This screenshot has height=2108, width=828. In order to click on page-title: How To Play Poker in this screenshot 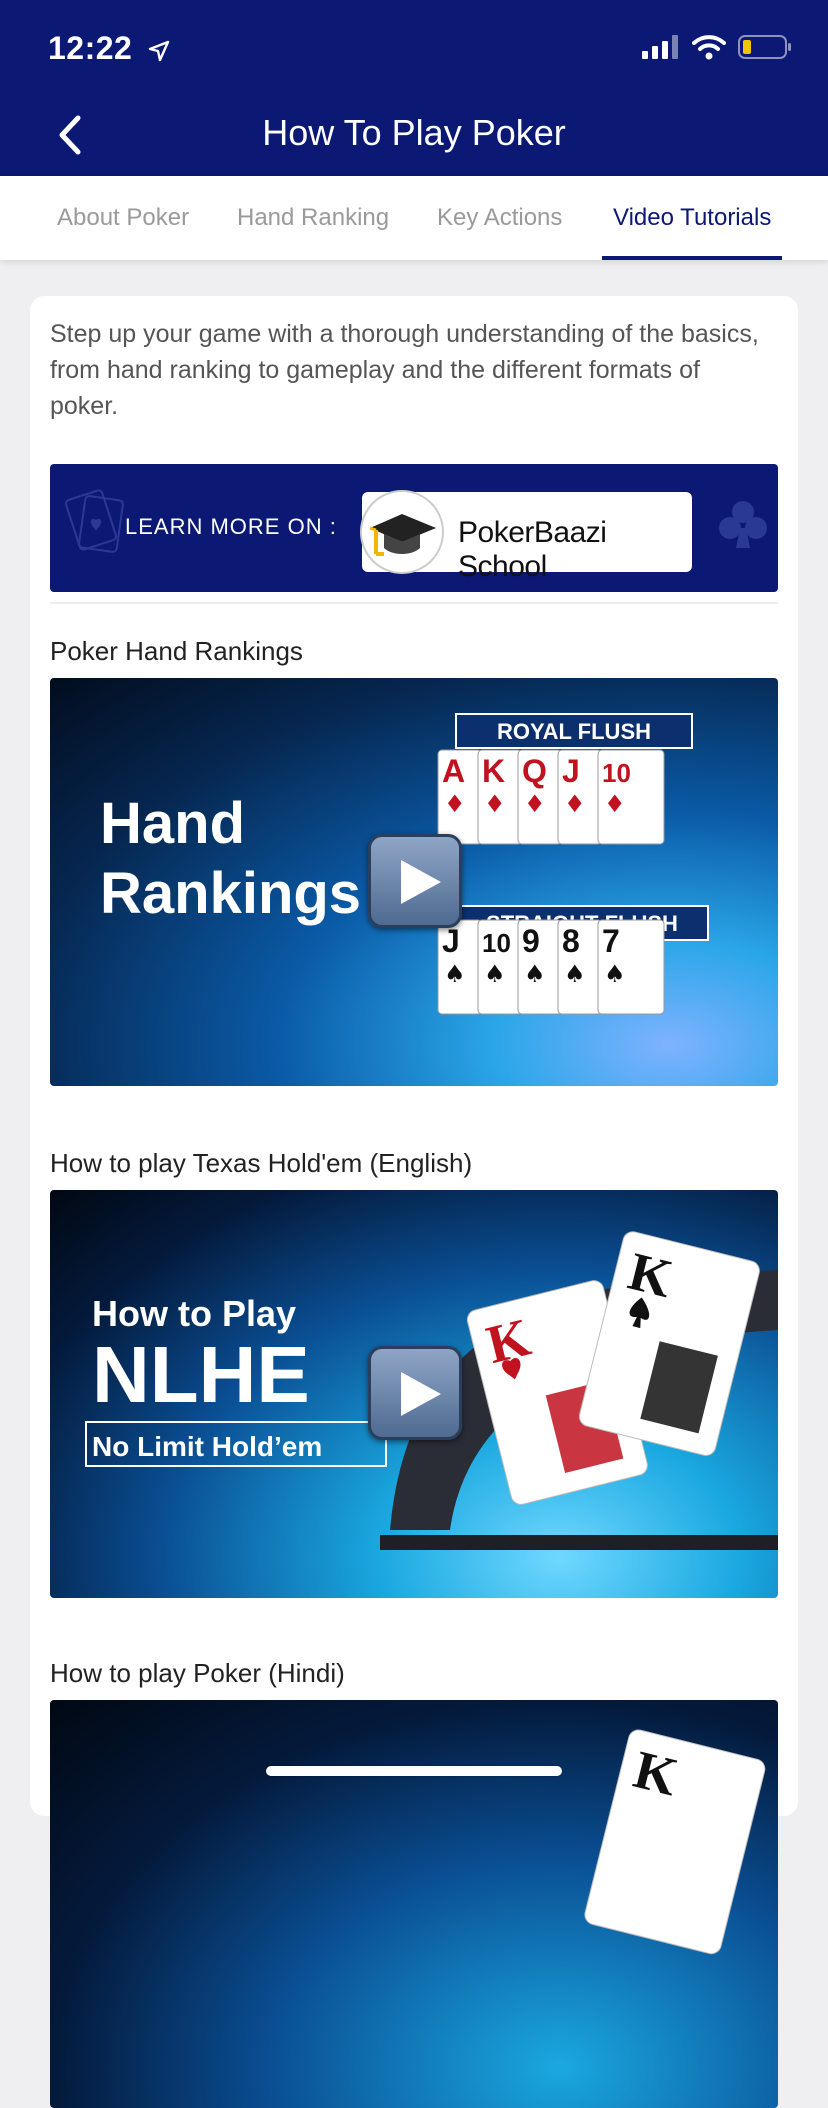, I will do `click(414, 132)`.